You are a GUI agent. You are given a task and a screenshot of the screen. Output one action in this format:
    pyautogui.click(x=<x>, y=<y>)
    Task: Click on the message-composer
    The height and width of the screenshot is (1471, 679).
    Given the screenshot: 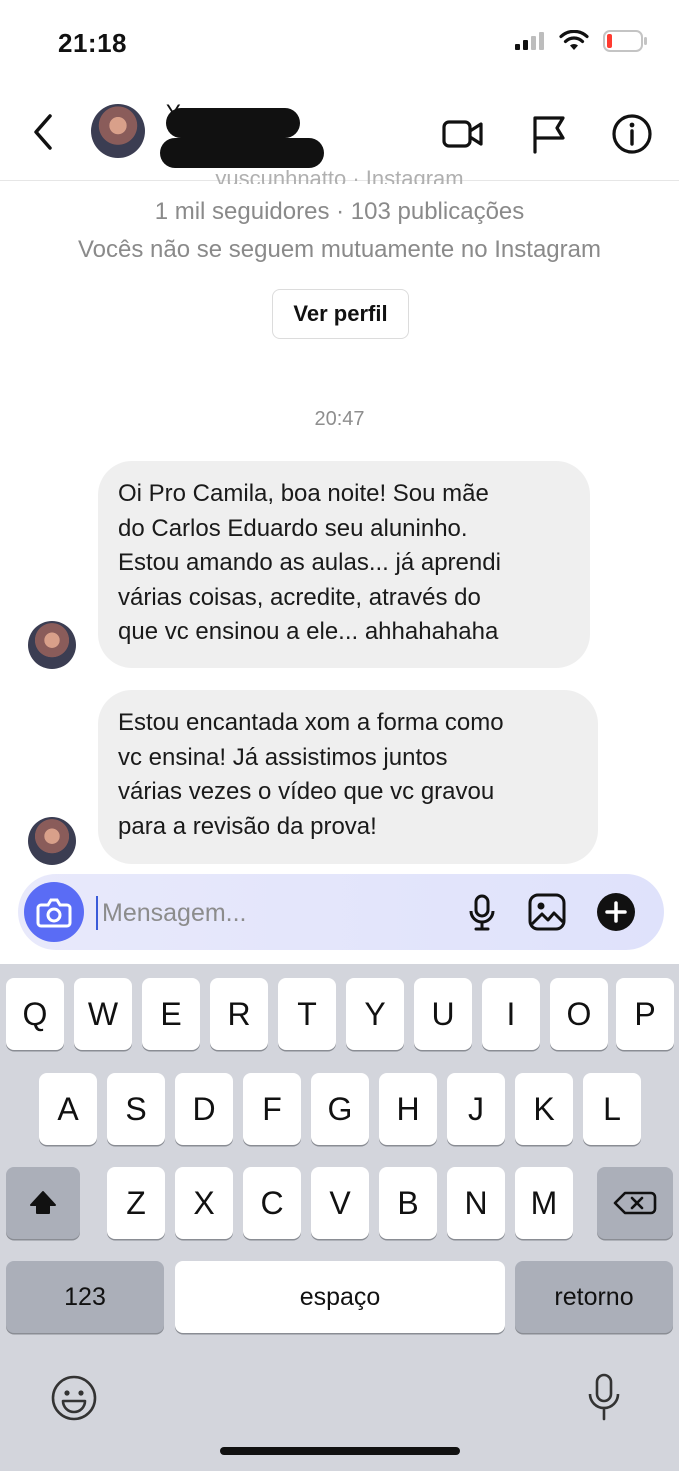 What is the action you would take?
    pyautogui.click(x=341, y=912)
    